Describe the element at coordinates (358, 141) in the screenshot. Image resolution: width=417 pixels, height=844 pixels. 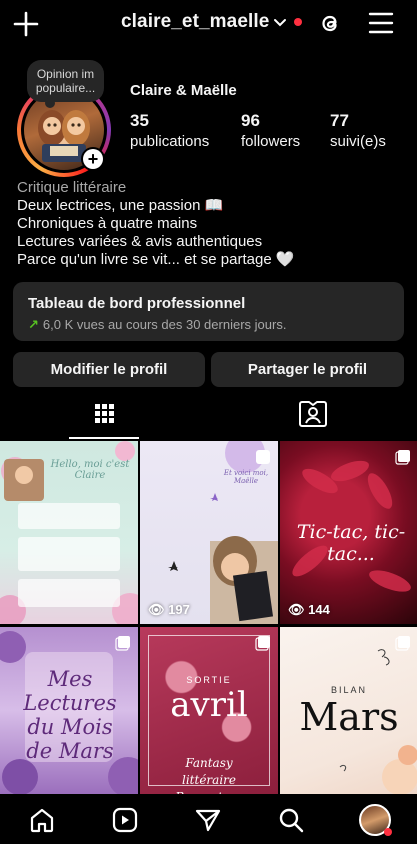
I see `stat-label: suivi(e)s` at that location.